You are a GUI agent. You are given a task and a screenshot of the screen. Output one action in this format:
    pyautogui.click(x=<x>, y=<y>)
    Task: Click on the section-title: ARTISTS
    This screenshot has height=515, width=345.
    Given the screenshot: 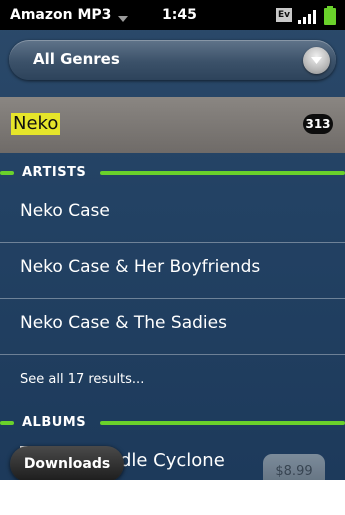 What is the action you would take?
    pyautogui.click(x=54, y=172)
    